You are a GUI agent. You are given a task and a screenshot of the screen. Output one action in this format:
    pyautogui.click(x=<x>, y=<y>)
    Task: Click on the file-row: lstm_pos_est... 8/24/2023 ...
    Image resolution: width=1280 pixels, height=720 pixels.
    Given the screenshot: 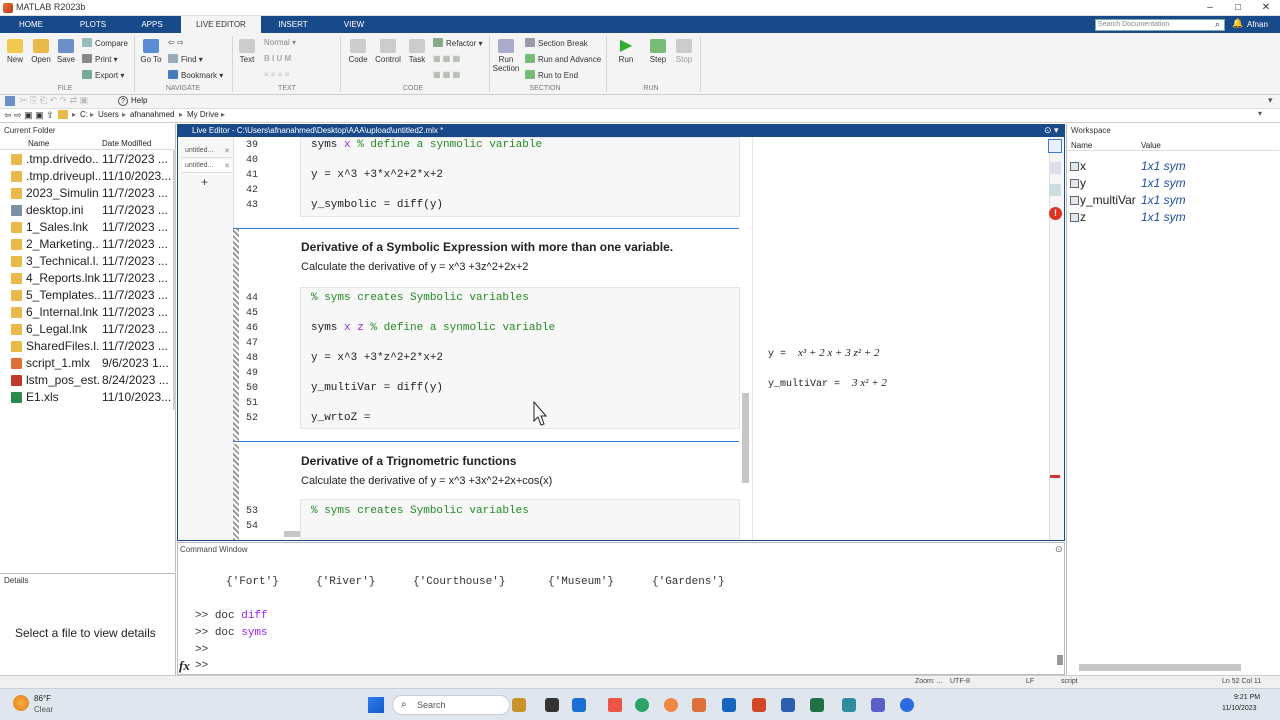 What is the action you would take?
    pyautogui.click(x=88, y=380)
    